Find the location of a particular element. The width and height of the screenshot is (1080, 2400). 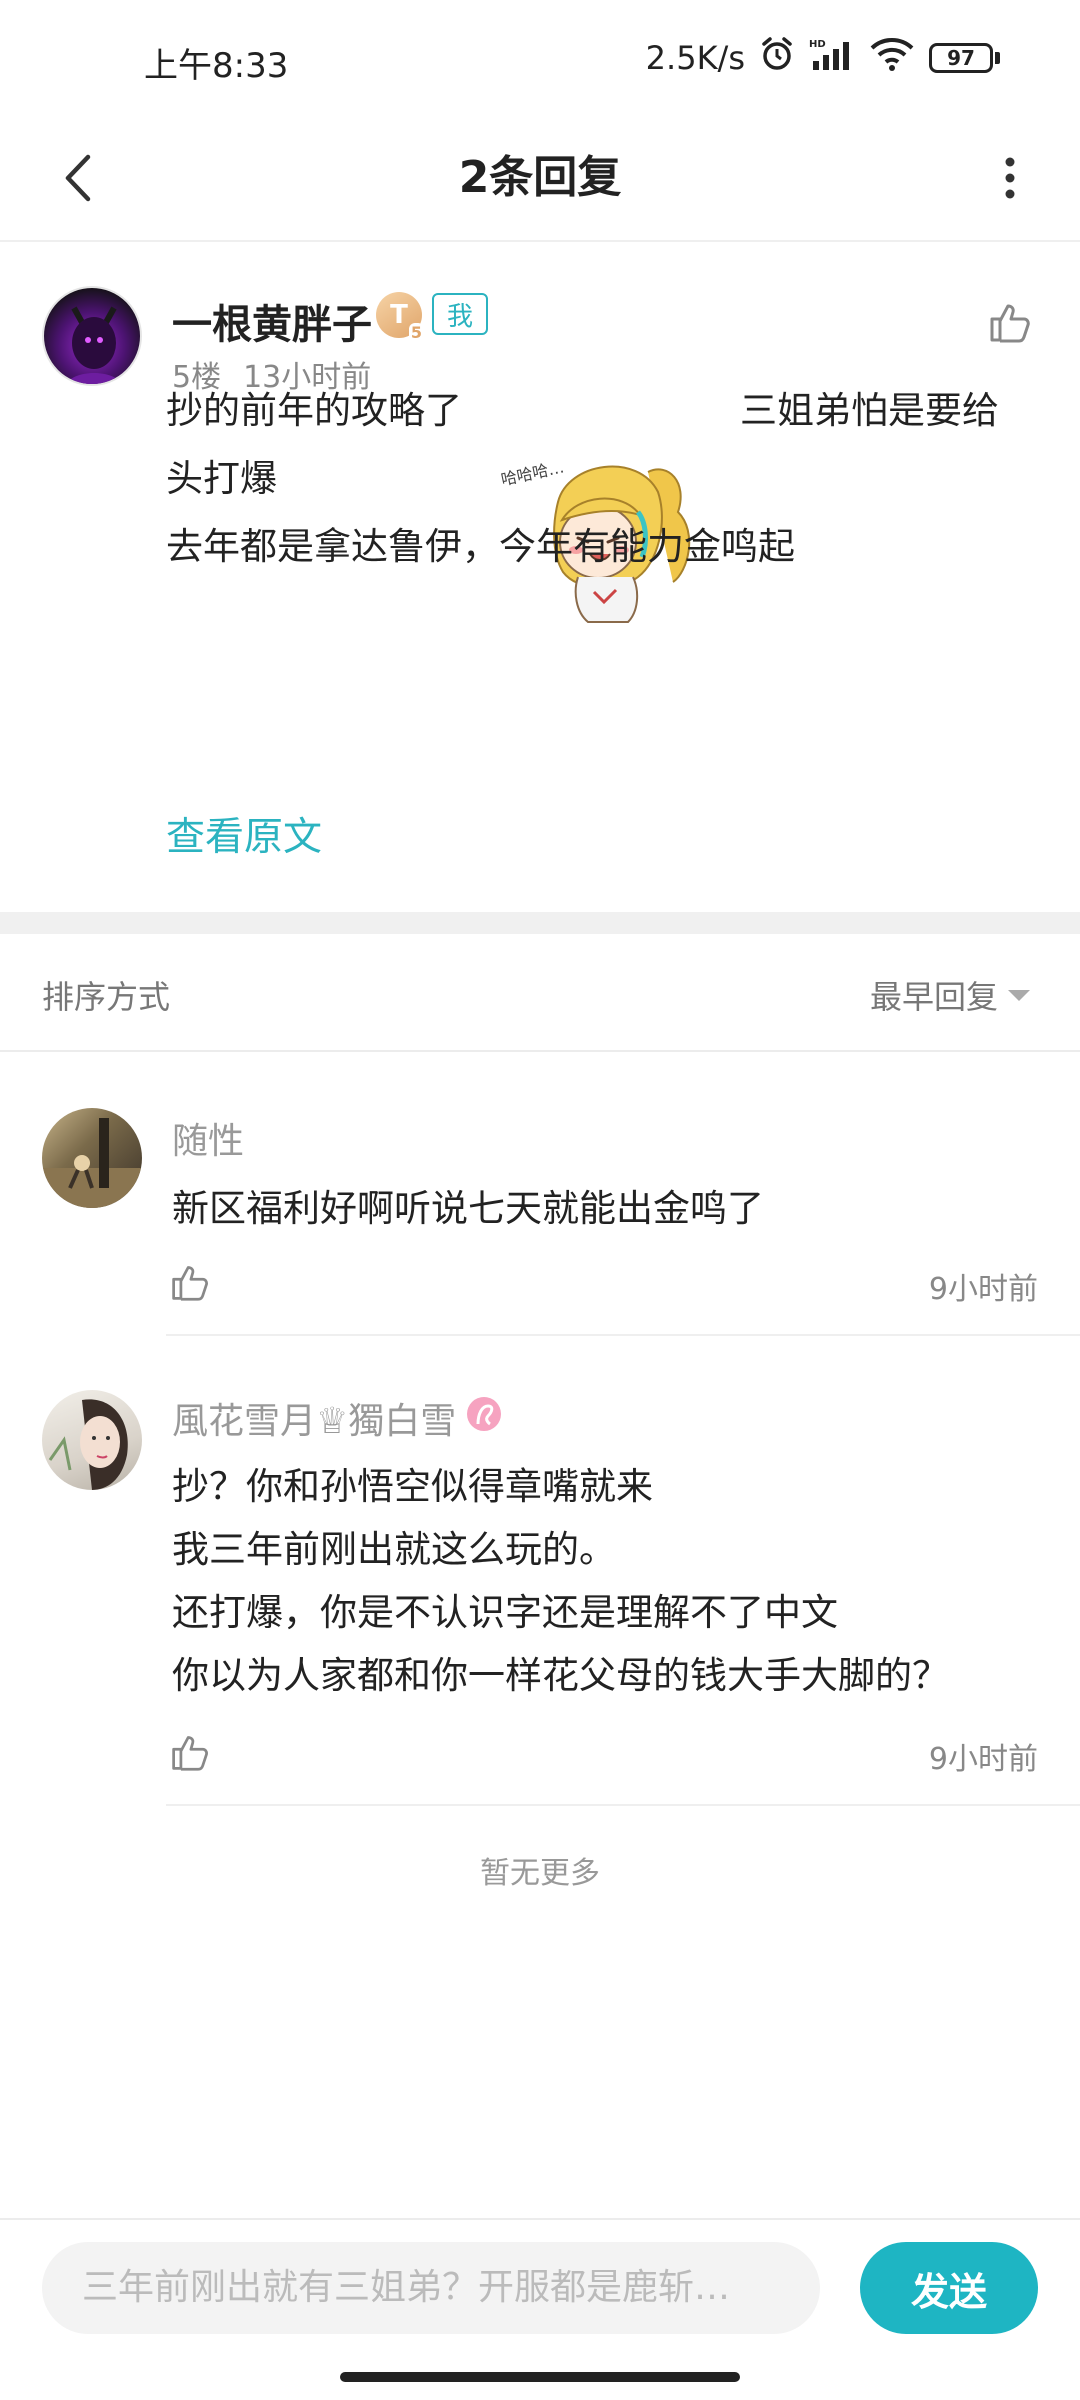

reply-item: 随性 新区福利好啊听说七天就能出金鸣了 9小时前 is located at coordinates (540, 1194).